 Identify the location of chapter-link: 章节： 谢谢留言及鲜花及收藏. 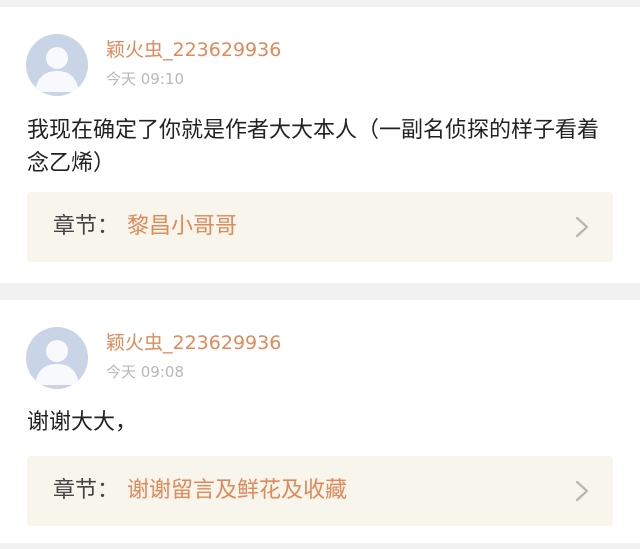
(320, 491).